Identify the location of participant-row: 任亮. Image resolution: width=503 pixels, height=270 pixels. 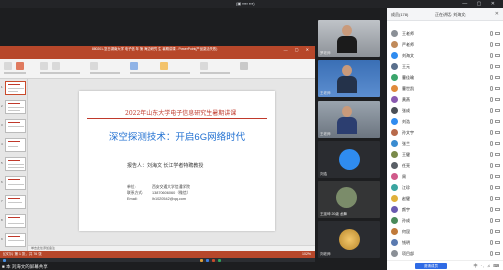
(445, 165).